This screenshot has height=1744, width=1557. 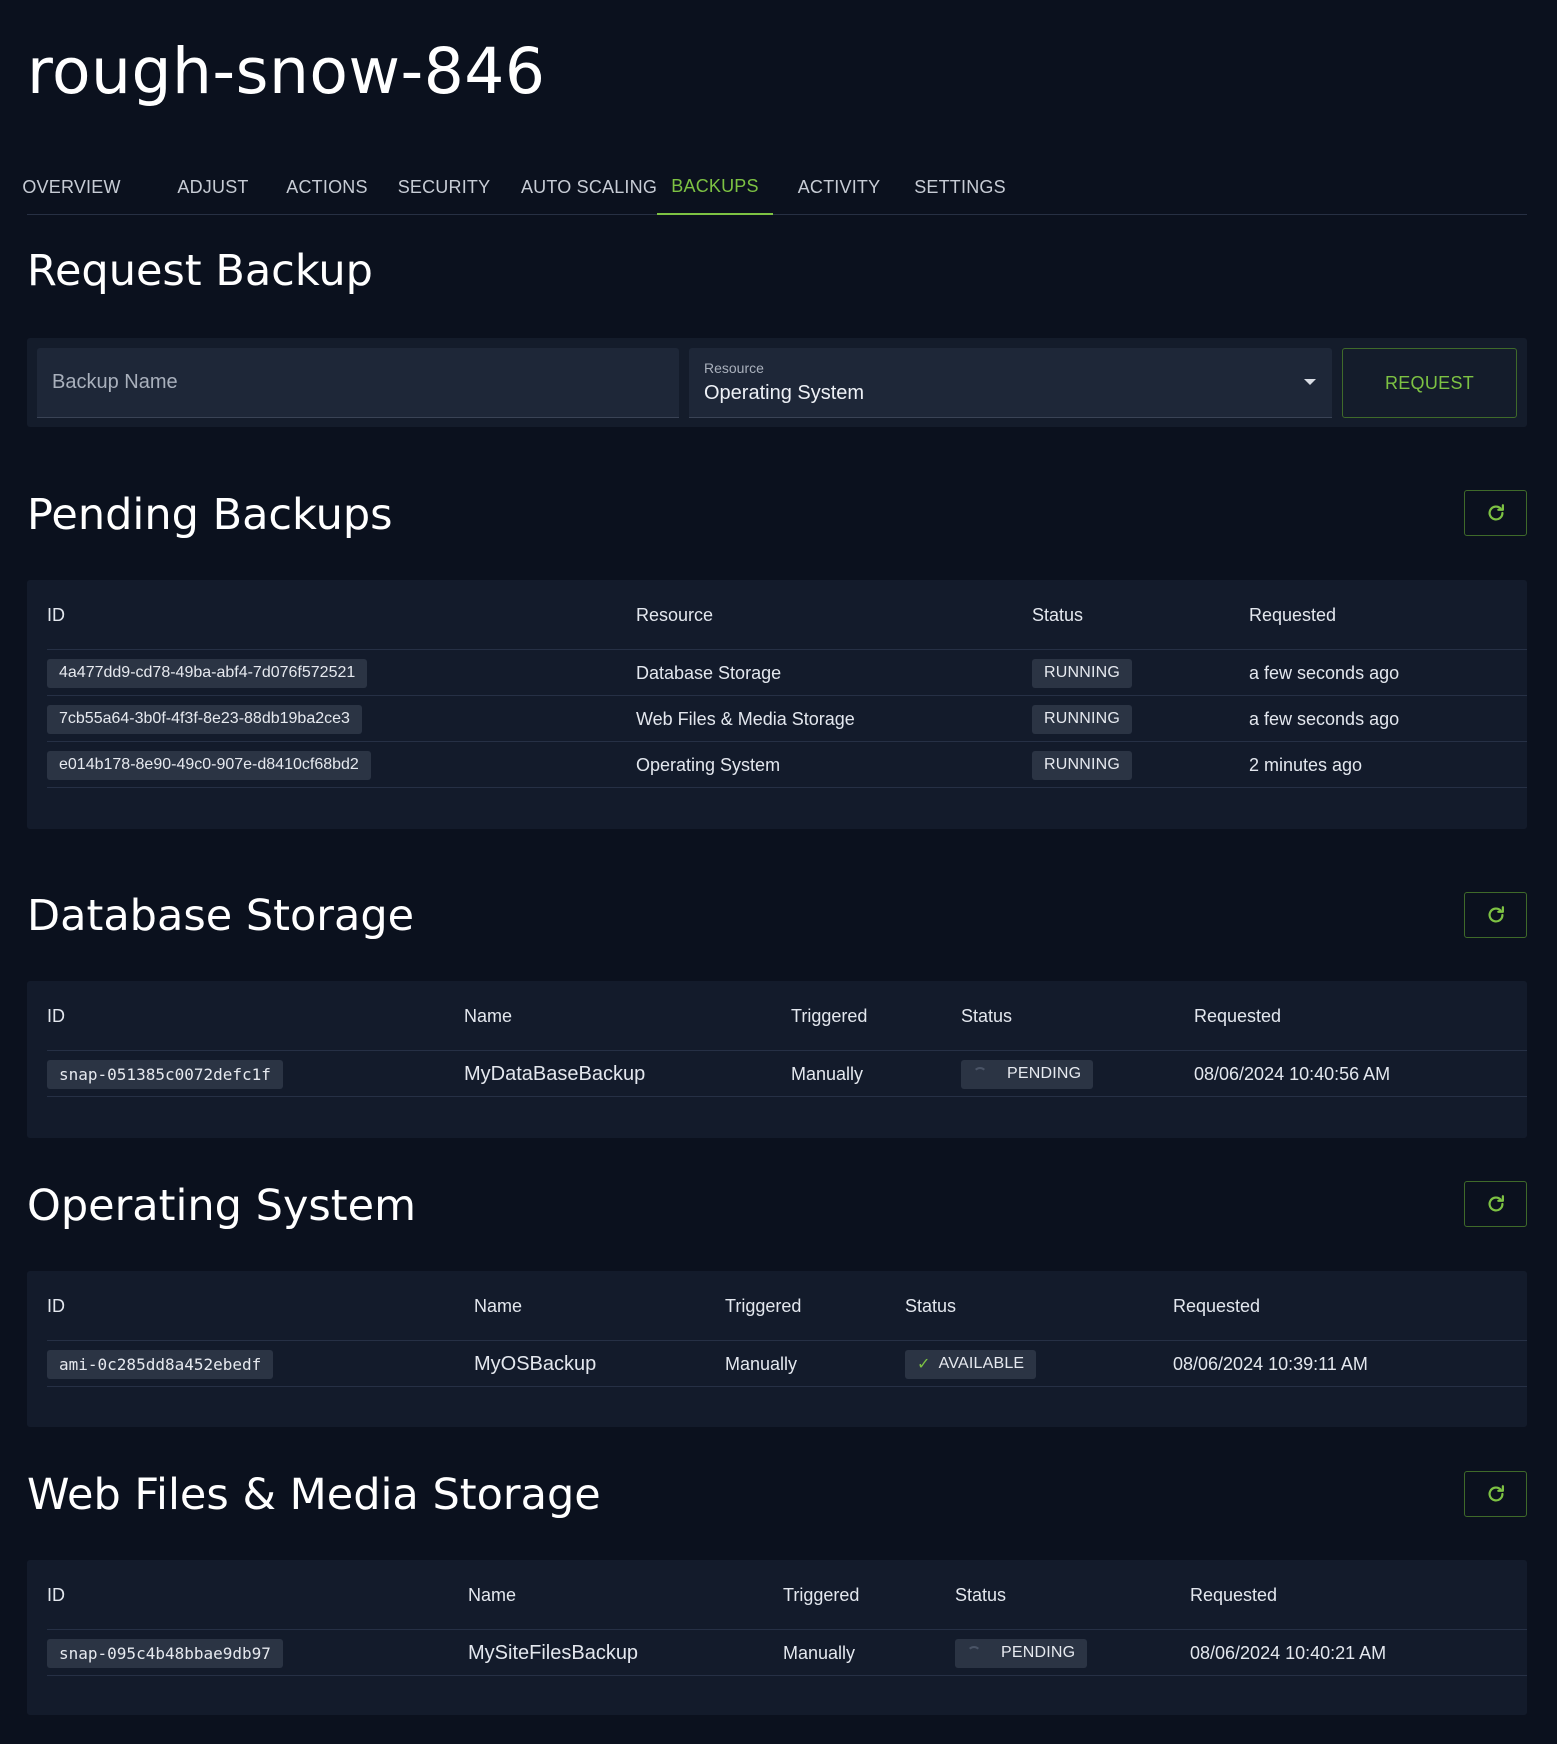 What do you see at coordinates (709, 672) in the screenshot?
I see `resource-cell: Database Storage` at bounding box center [709, 672].